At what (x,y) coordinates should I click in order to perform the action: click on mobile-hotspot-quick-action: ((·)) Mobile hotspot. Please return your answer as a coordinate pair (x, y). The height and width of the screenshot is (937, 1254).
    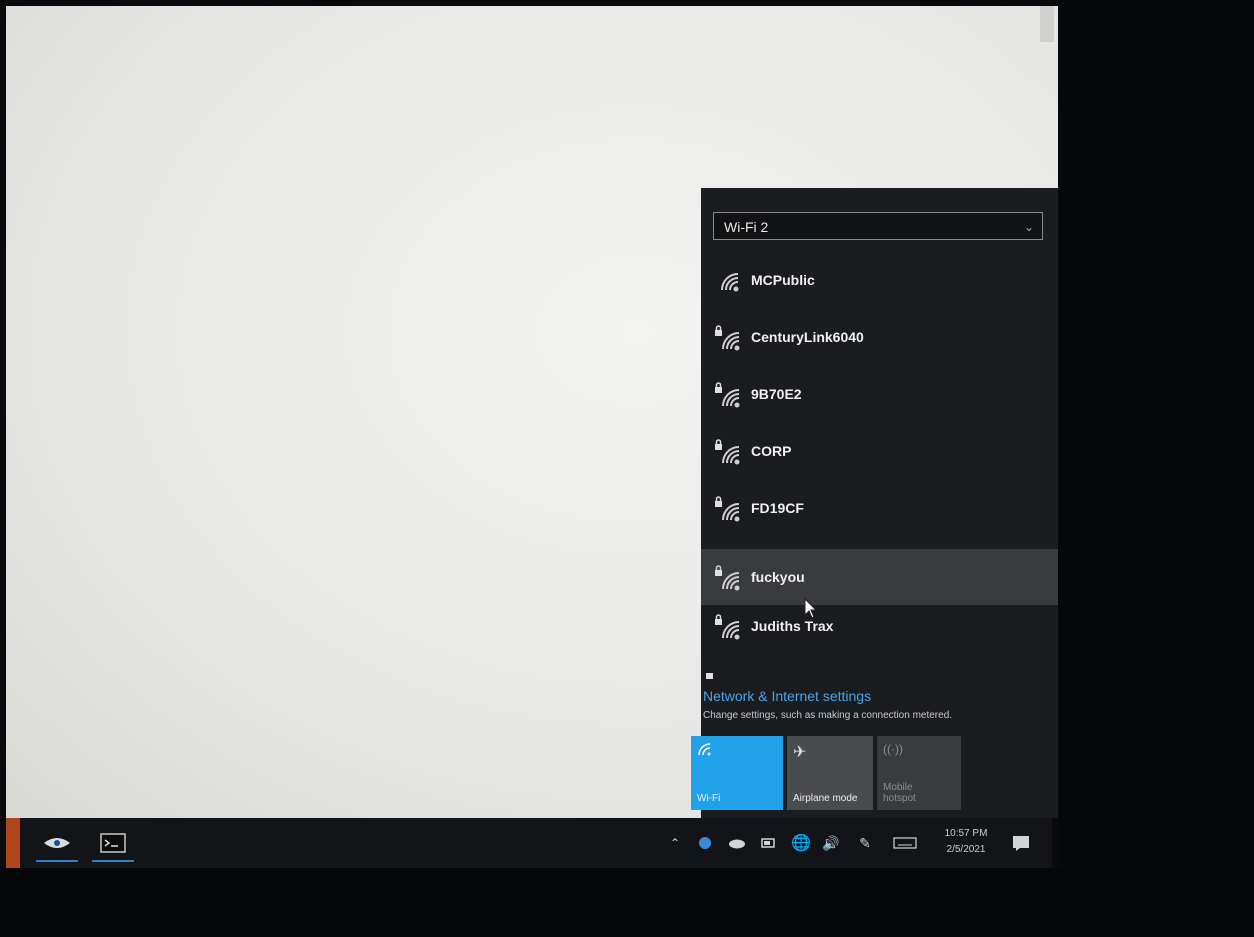
    Looking at the image, I should click on (919, 773).